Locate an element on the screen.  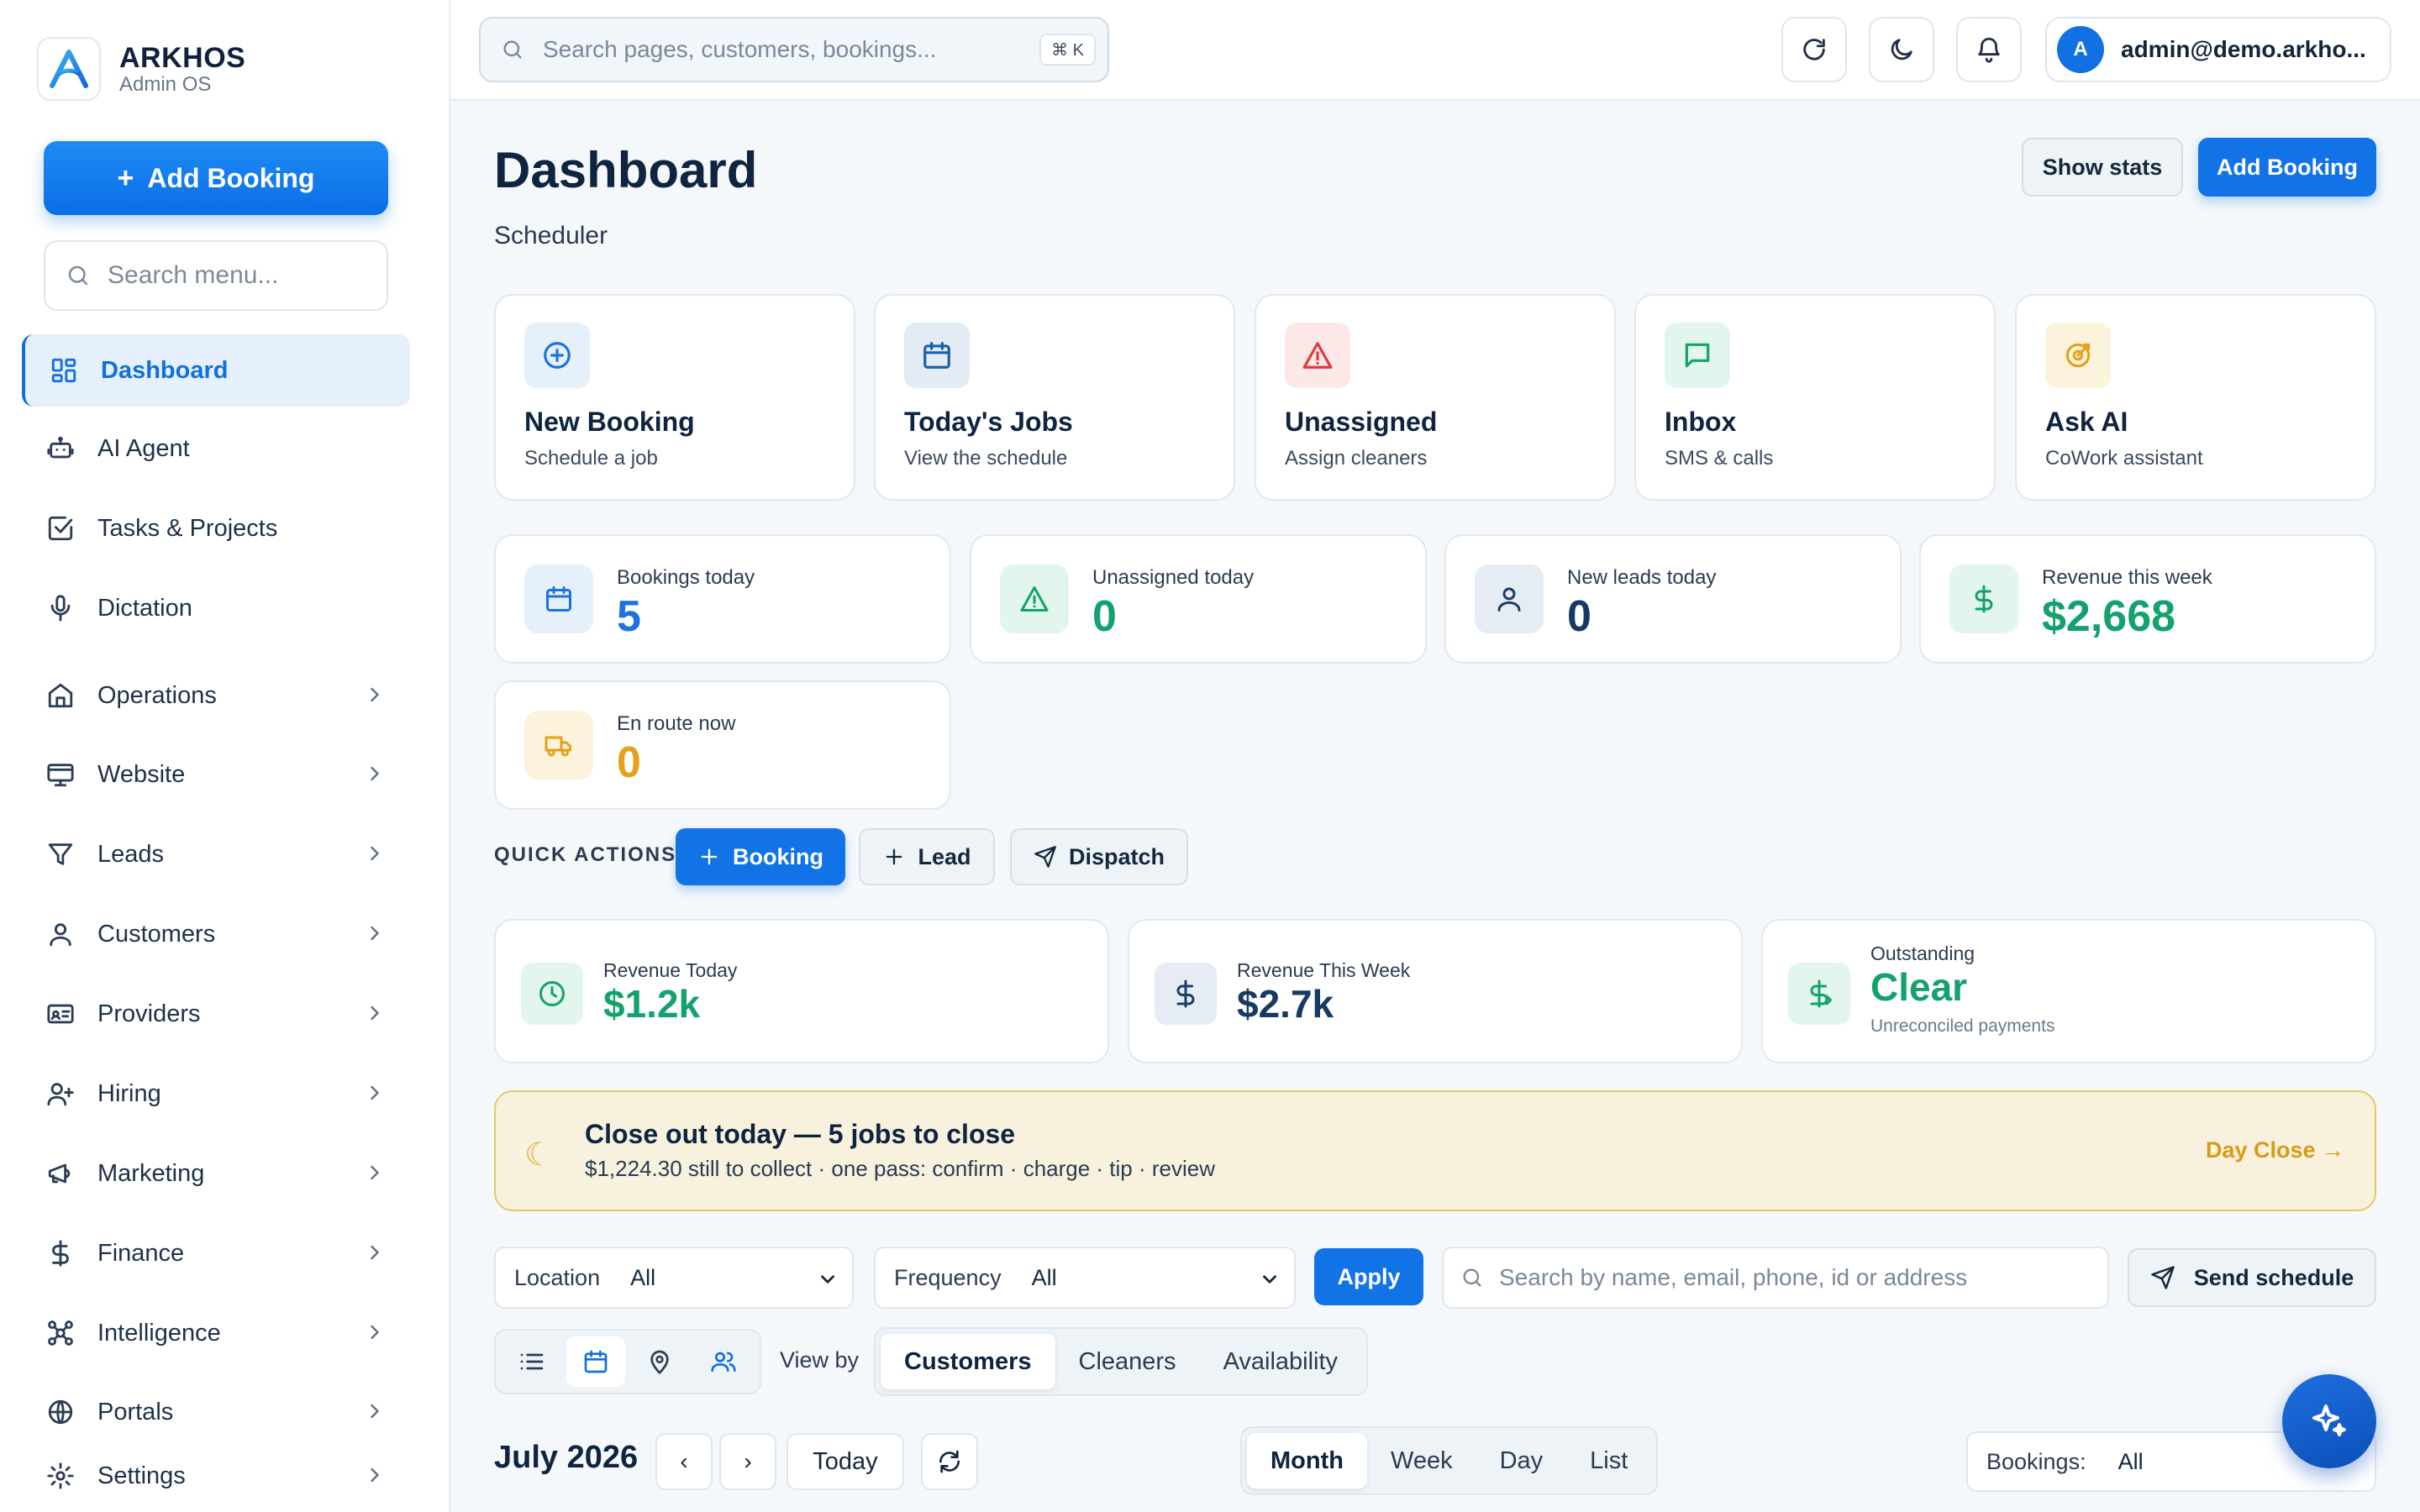
frequency-select: Frequency All is located at coordinates (1085, 1278).